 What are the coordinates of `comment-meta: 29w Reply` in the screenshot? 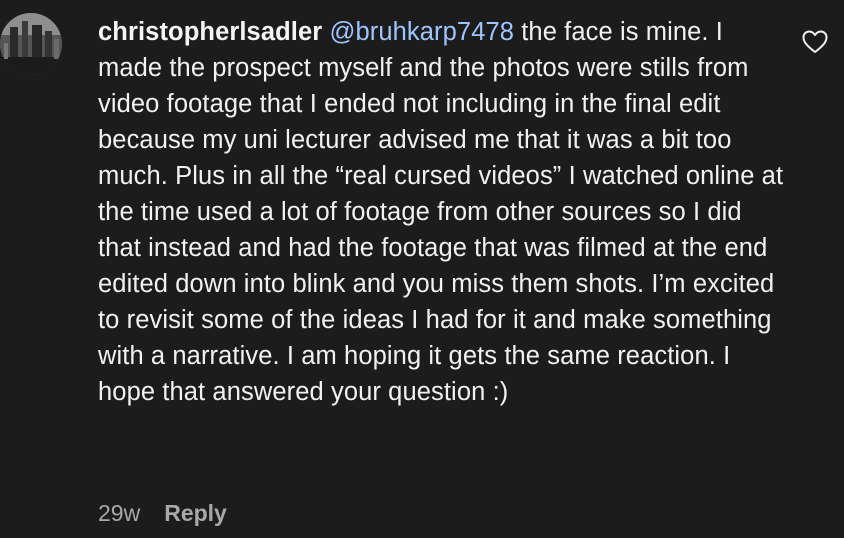 It's located at (162, 513).